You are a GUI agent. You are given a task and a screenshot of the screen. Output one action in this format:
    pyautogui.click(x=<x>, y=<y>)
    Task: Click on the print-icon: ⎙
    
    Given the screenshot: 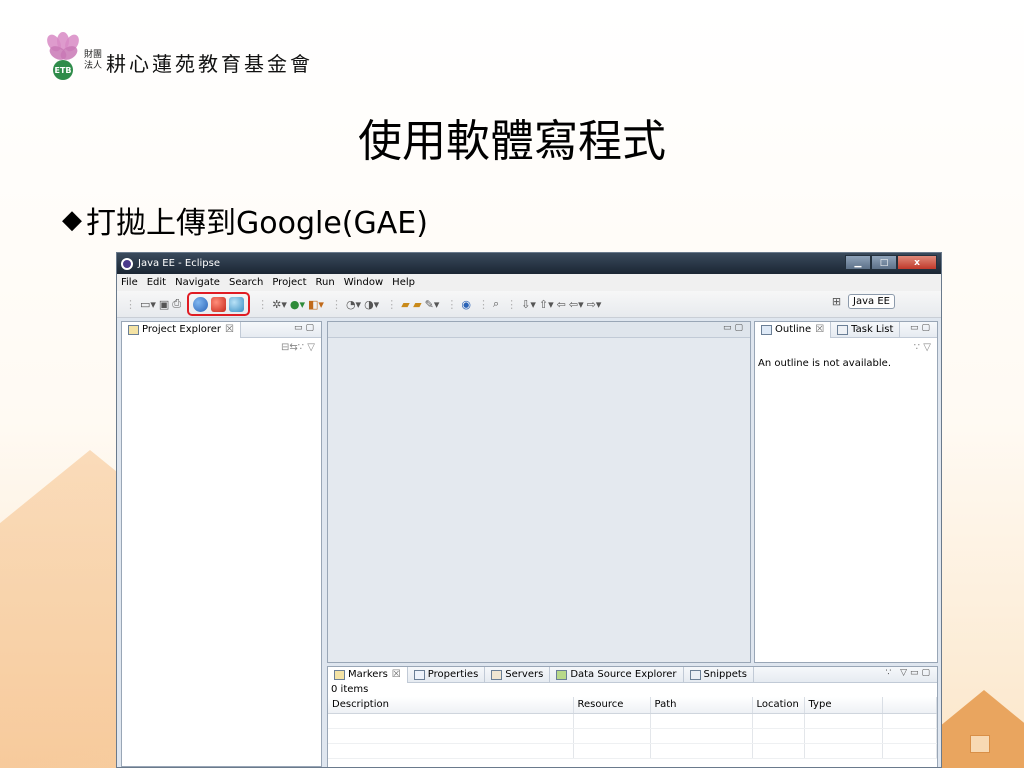 What is the action you would take?
    pyautogui.click(x=176, y=304)
    